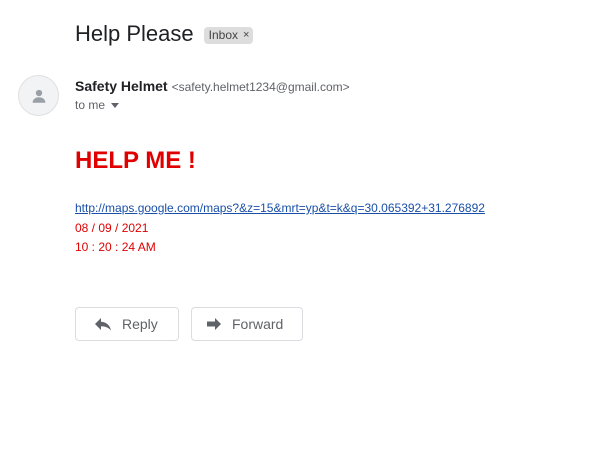 The height and width of the screenshot is (453, 610). I want to click on subject-row: Help Please Inbox ×, so click(164, 34).